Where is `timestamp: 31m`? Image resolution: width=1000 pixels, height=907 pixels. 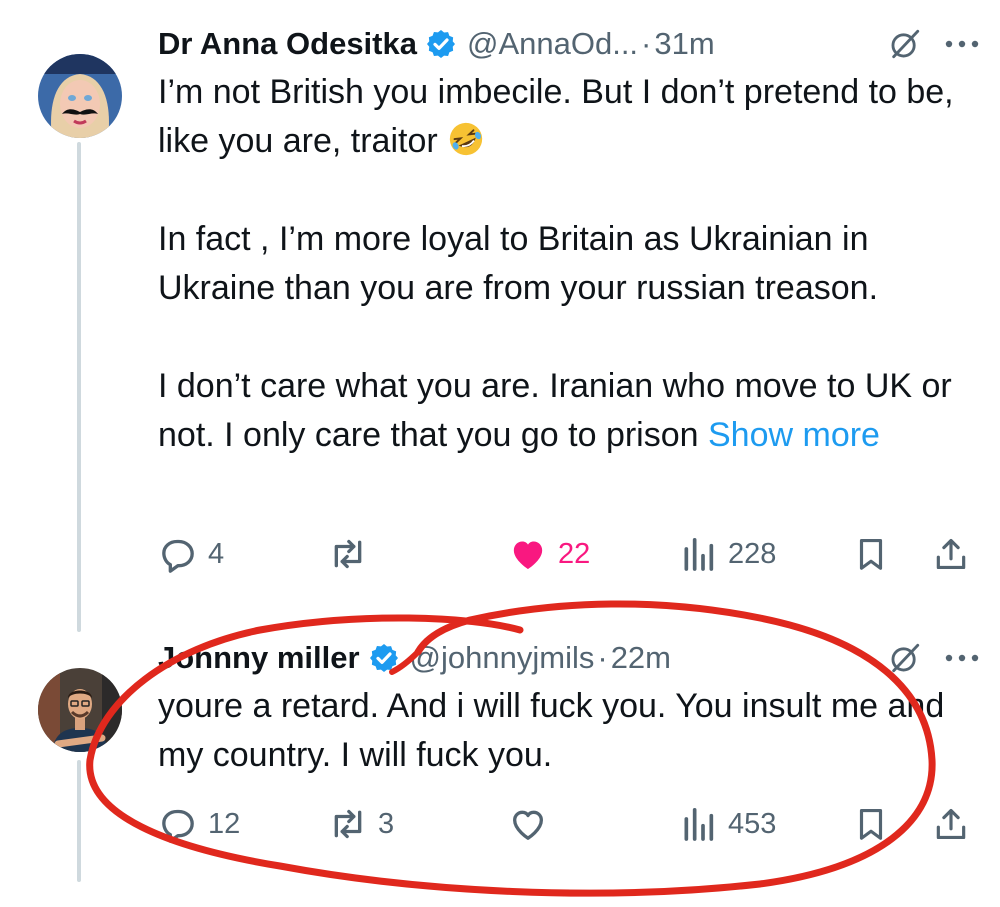
timestamp: 31m is located at coordinates (684, 44).